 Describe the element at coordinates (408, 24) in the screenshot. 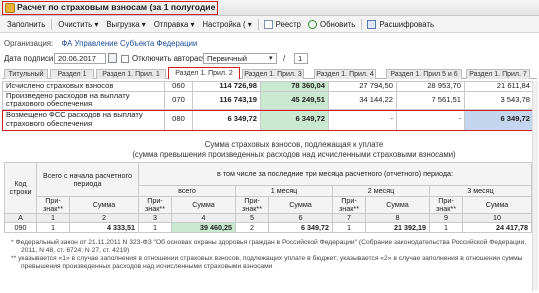

I see `decode-button: Расшифровать` at that location.